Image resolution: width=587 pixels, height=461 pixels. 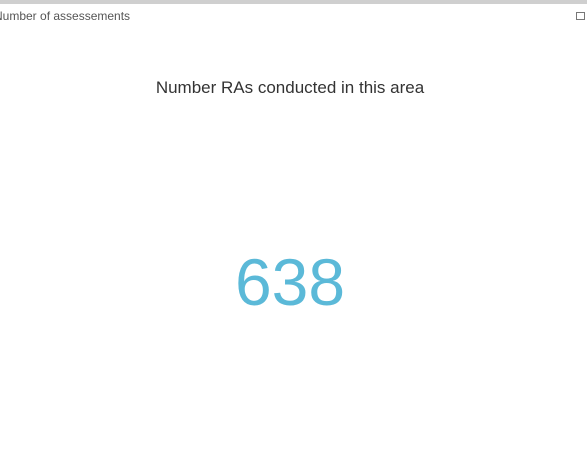 What do you see at coordinates (290, 87) in the screenshot?
I see `indicator-subtitle: Number RAs conducted in this area` at bounding box center [290, 87].